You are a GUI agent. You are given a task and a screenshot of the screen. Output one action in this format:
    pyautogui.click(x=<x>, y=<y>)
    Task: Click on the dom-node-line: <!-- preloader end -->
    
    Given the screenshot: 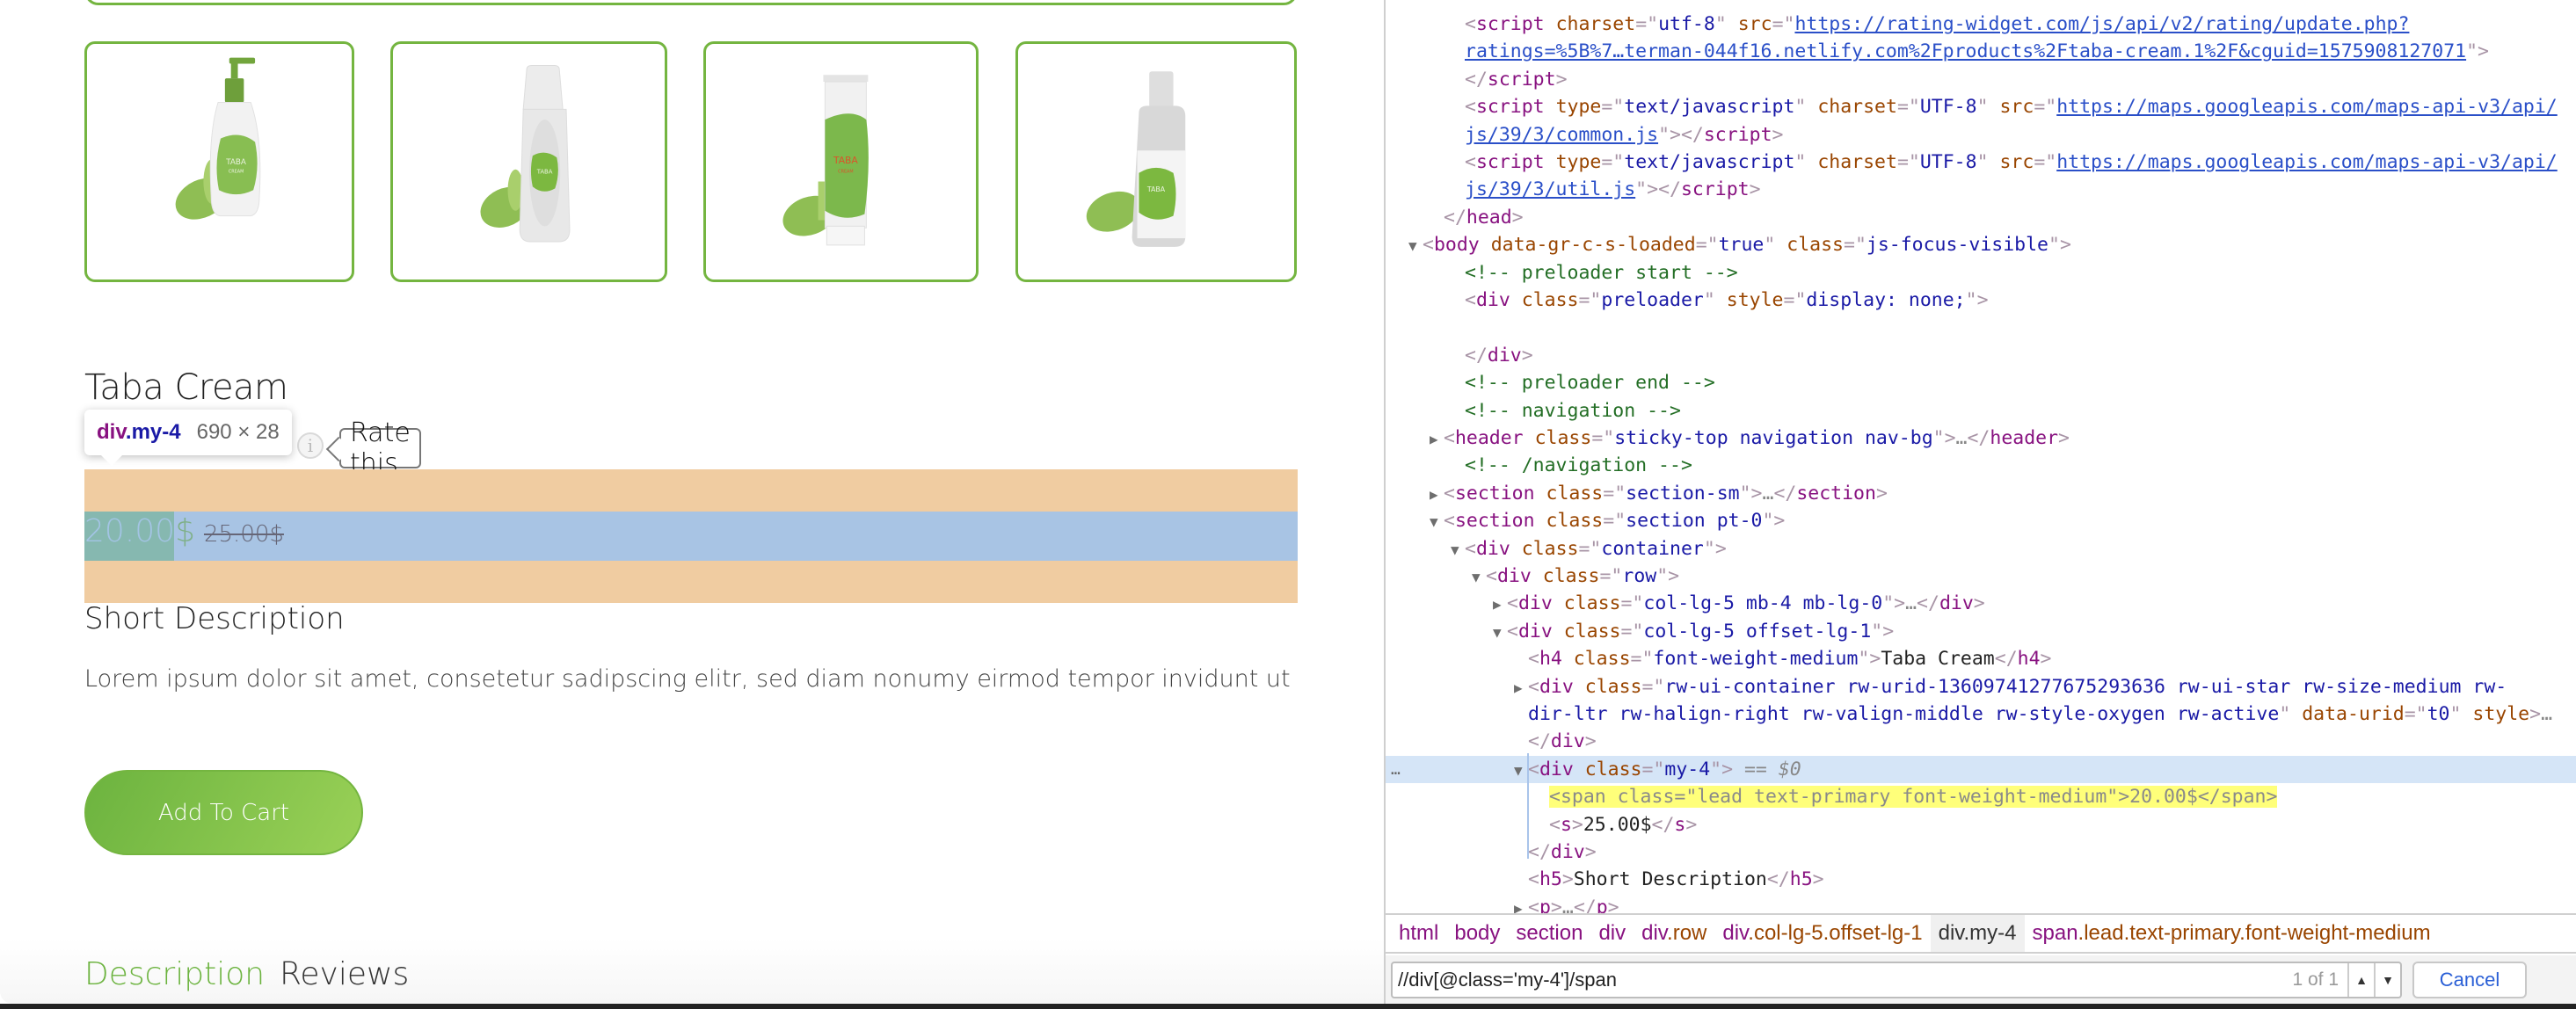 What is the action you would take?
    pyautogui.click(x=1981, y=382)
    